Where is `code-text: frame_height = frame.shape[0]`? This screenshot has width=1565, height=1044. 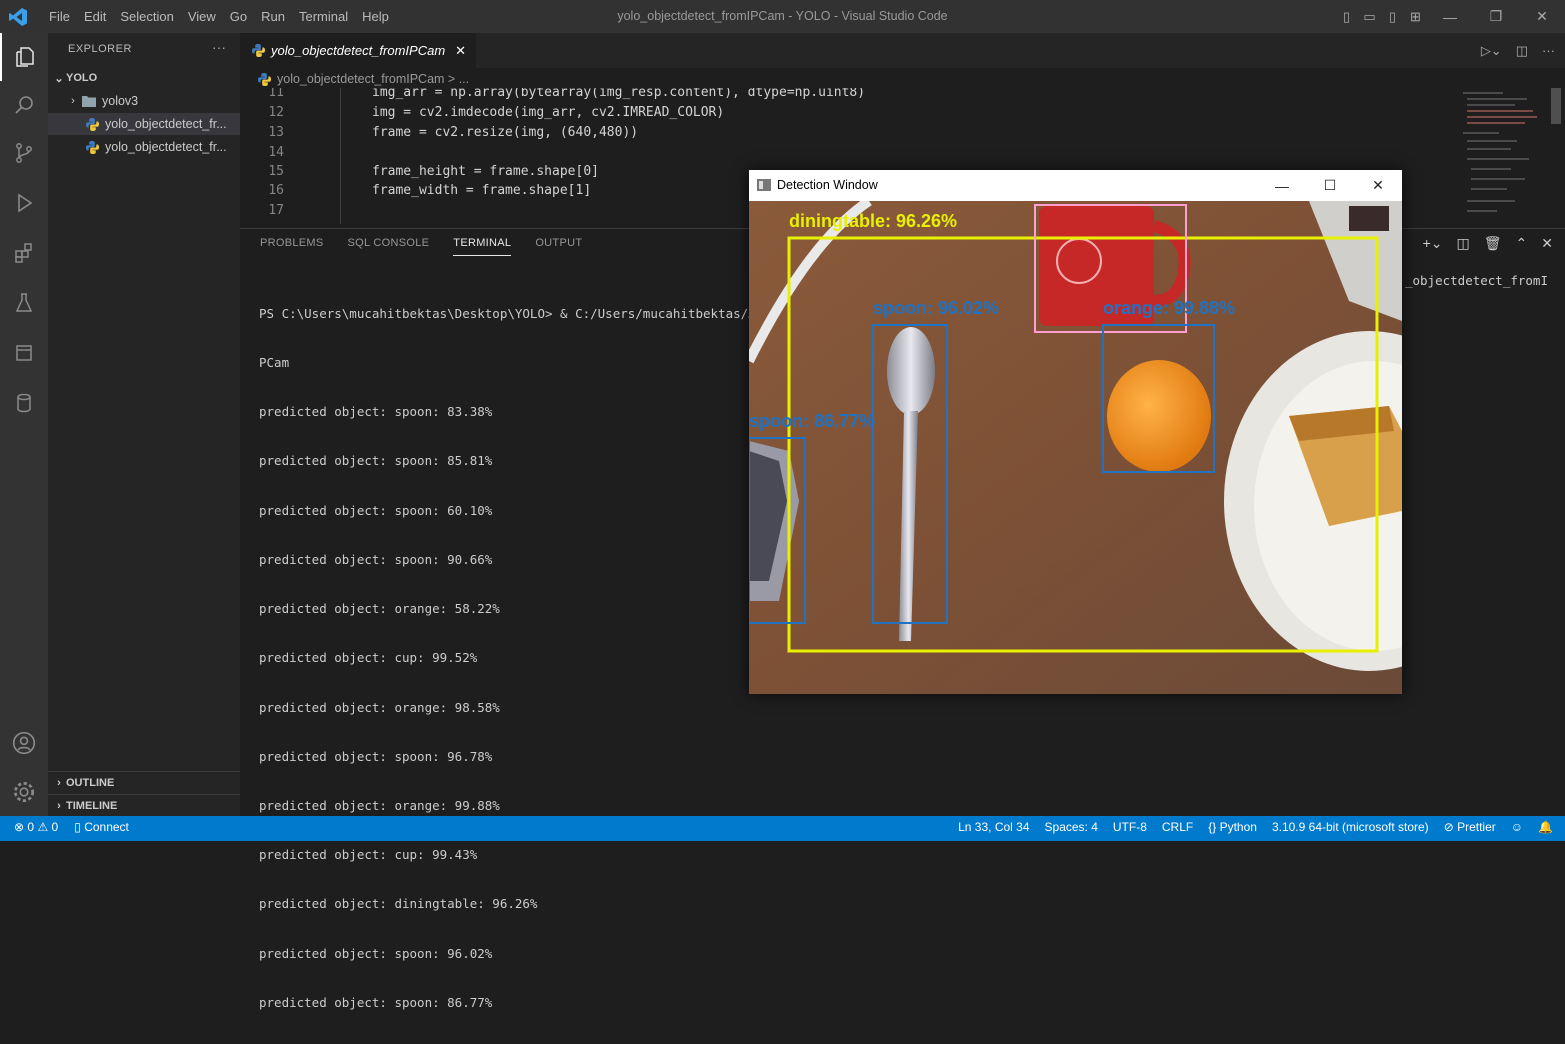
code-text: frame_height = frame.shape[0] is located at coordinates (485, 171).